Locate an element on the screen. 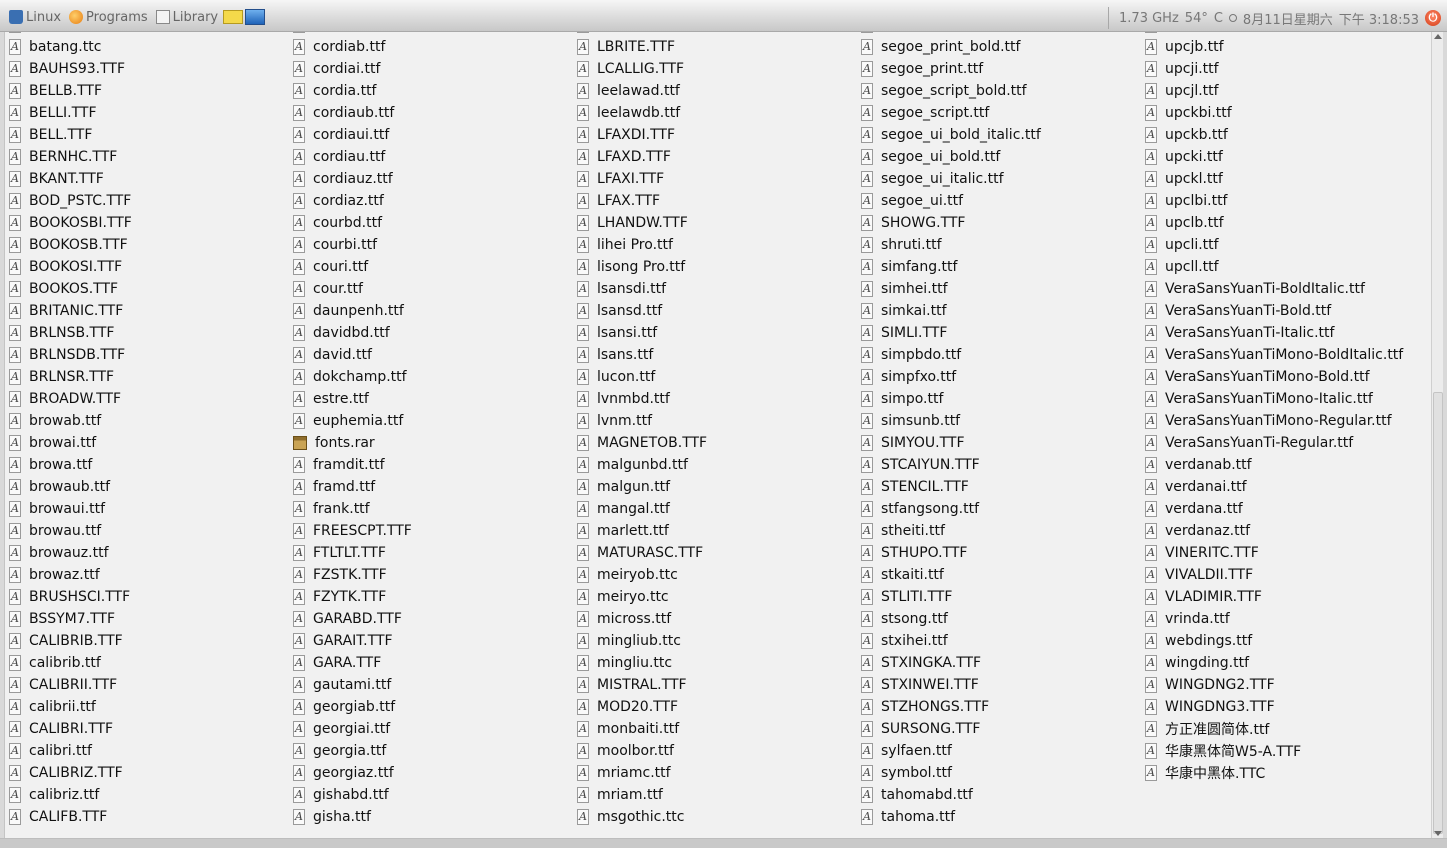 This screenshot has width=1447, height=848. file-item: fonts.rar is located at coordinates (334, 443).